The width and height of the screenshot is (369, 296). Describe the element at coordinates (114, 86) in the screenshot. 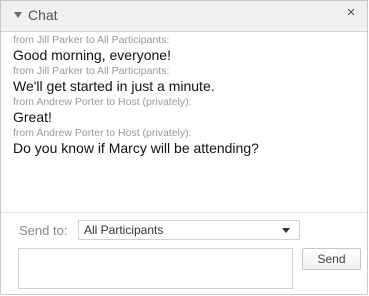

I see `message-text: We'll get started in just a minute.` at that location.